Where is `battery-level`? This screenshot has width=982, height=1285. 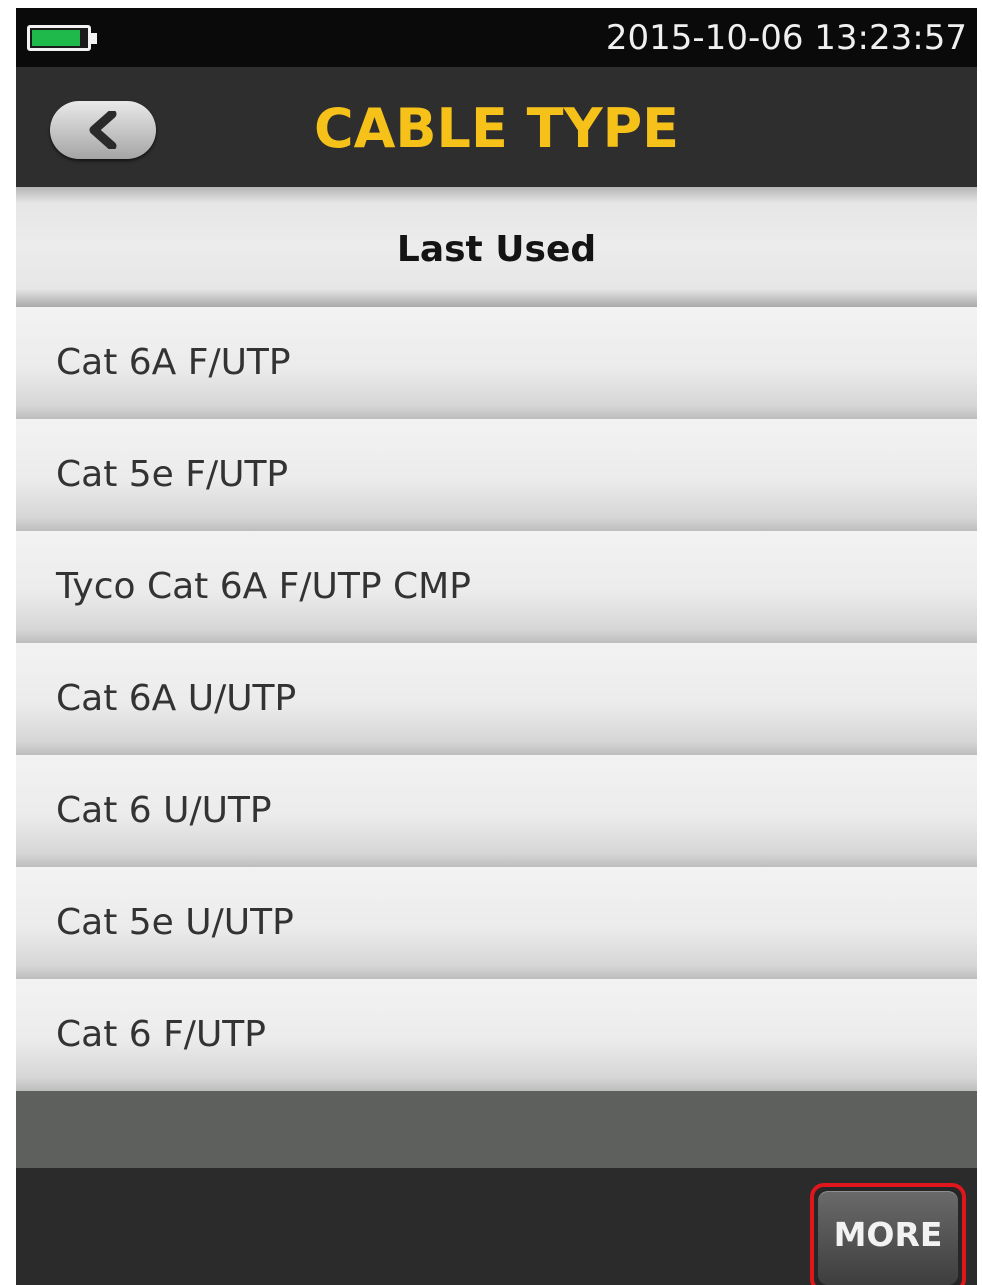 battery-level is located at coordinates (56, 38).